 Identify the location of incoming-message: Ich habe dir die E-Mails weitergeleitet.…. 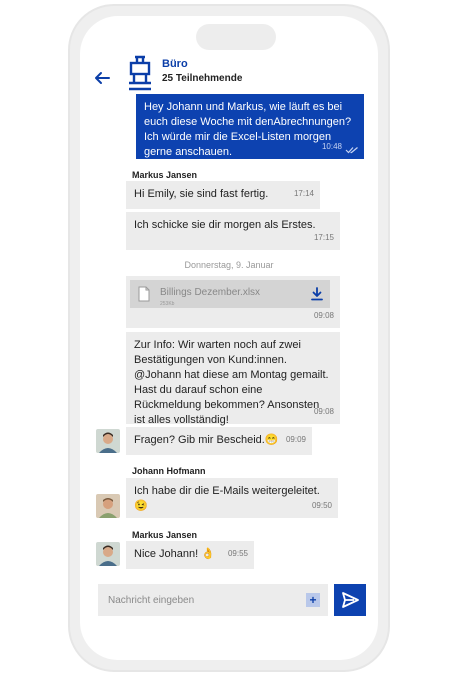
(232, 498).